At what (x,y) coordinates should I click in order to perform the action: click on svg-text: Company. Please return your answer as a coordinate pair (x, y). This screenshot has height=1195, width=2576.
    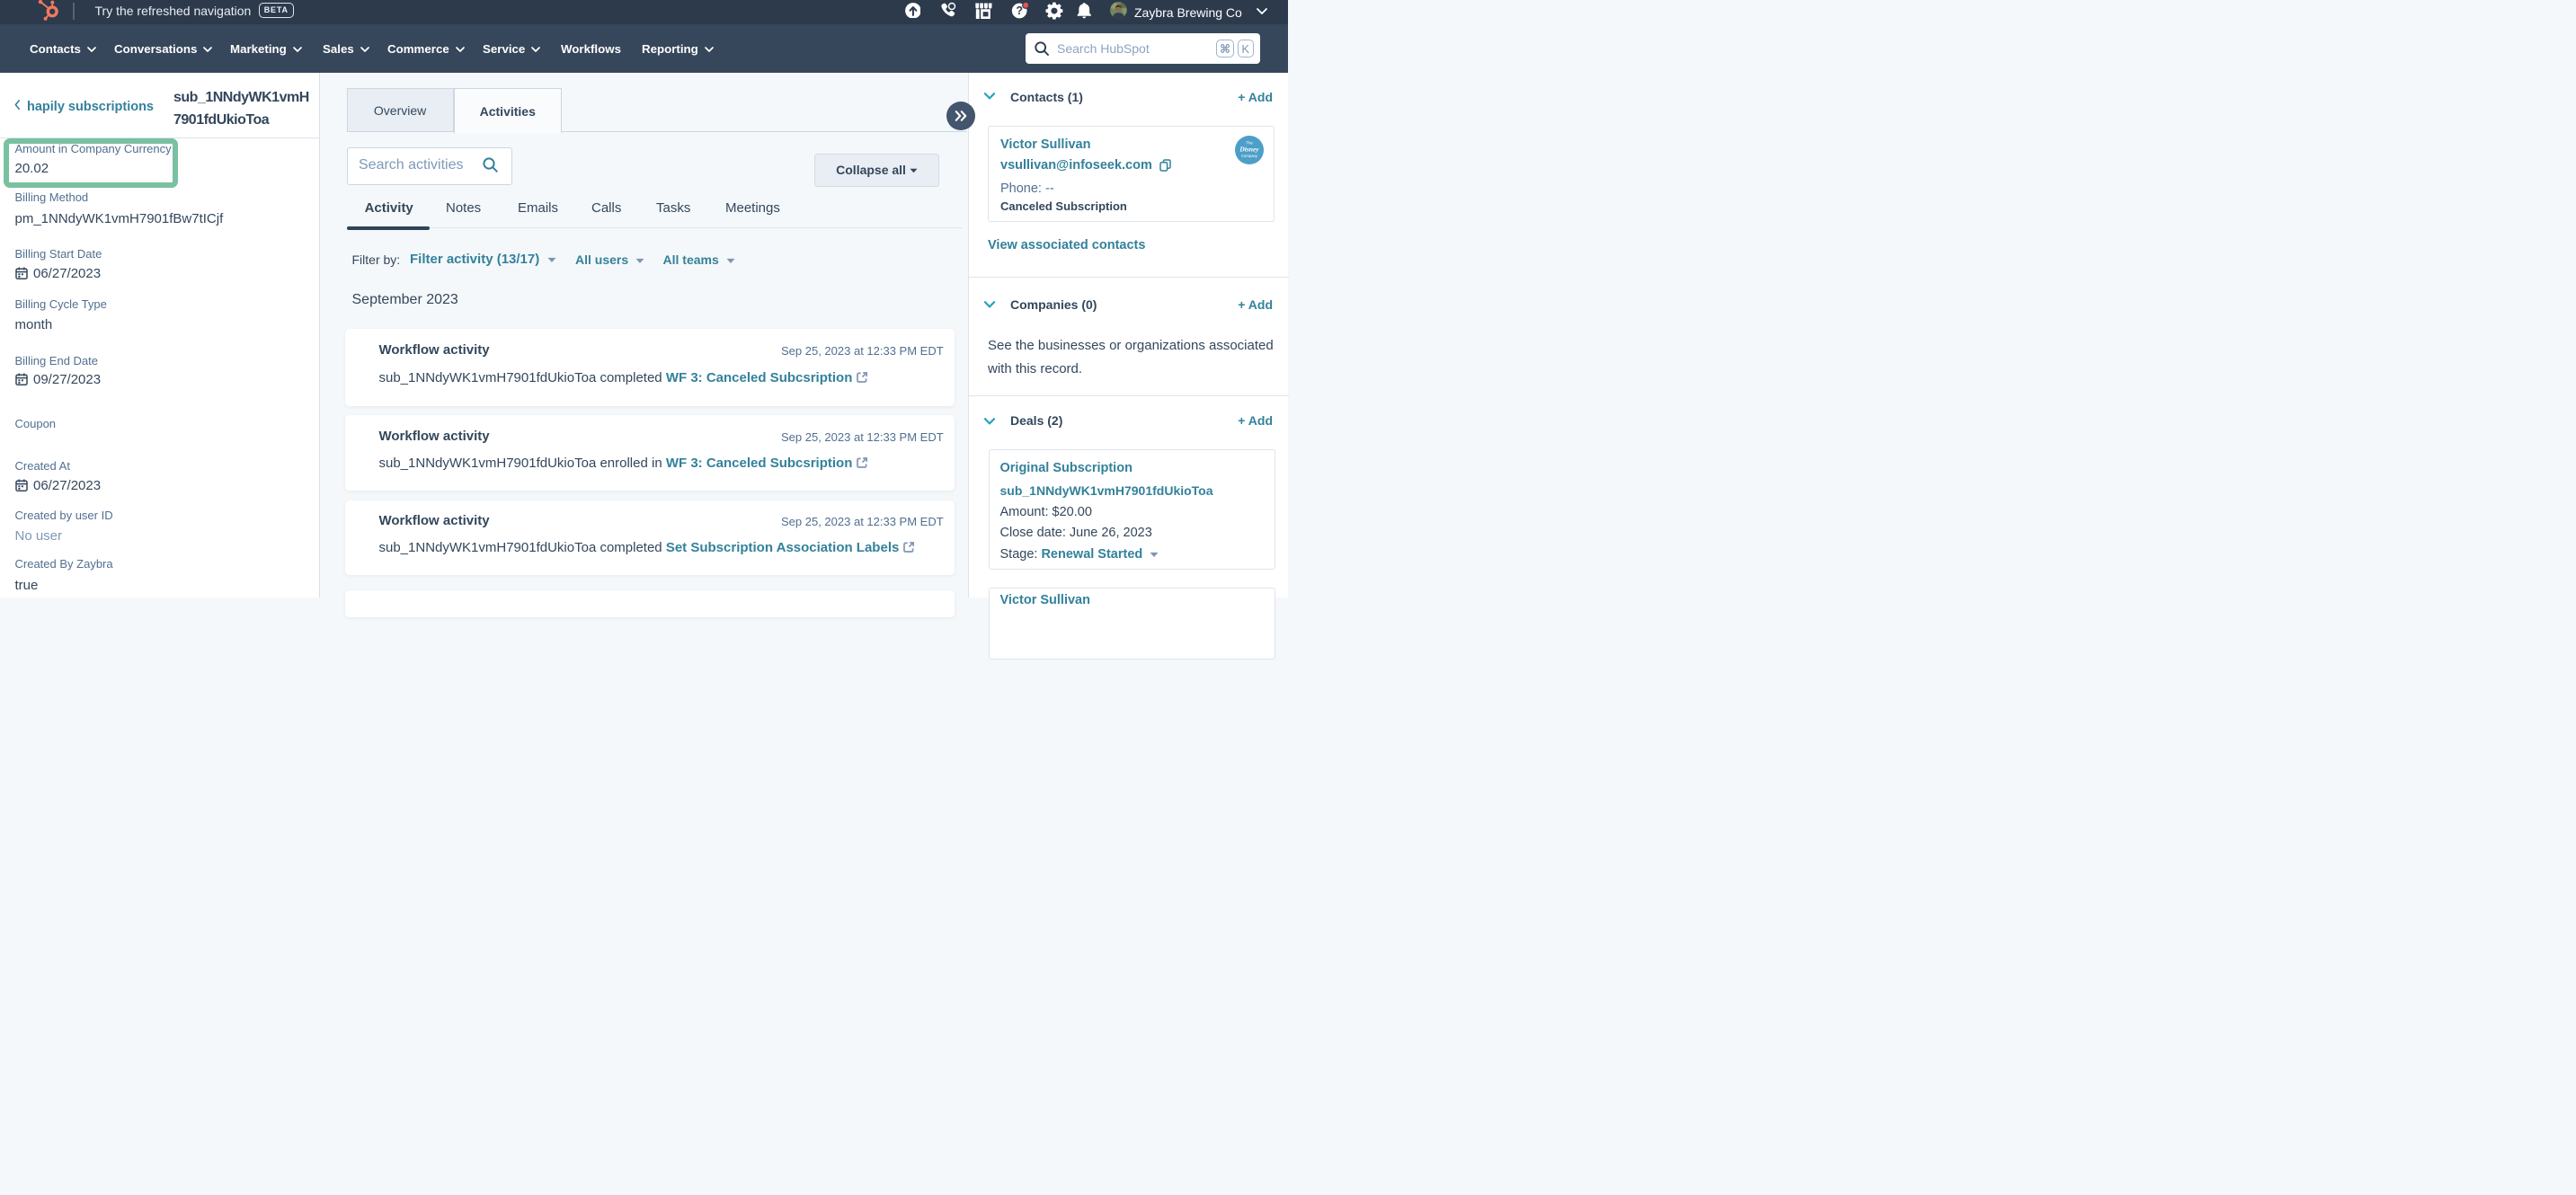
    Looking at the image, I should click on (1249, 156).